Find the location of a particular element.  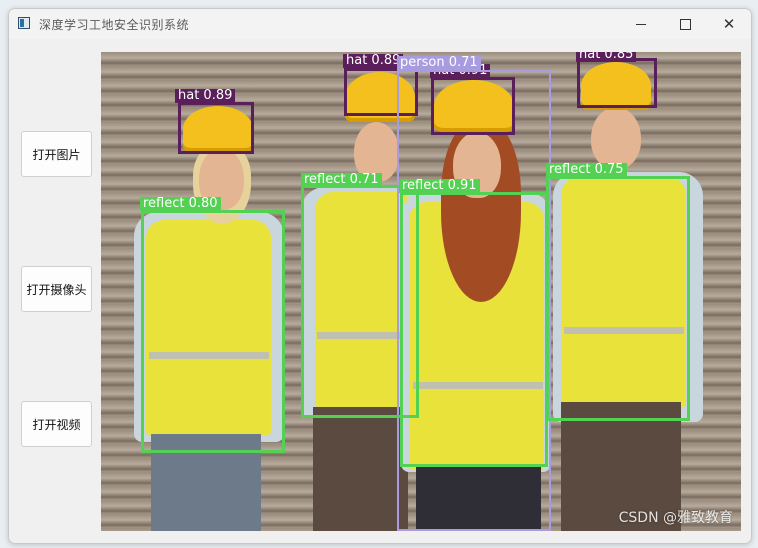

detection-label-reflect-2: reflect 0.71 is located at coordinates (341, 180).